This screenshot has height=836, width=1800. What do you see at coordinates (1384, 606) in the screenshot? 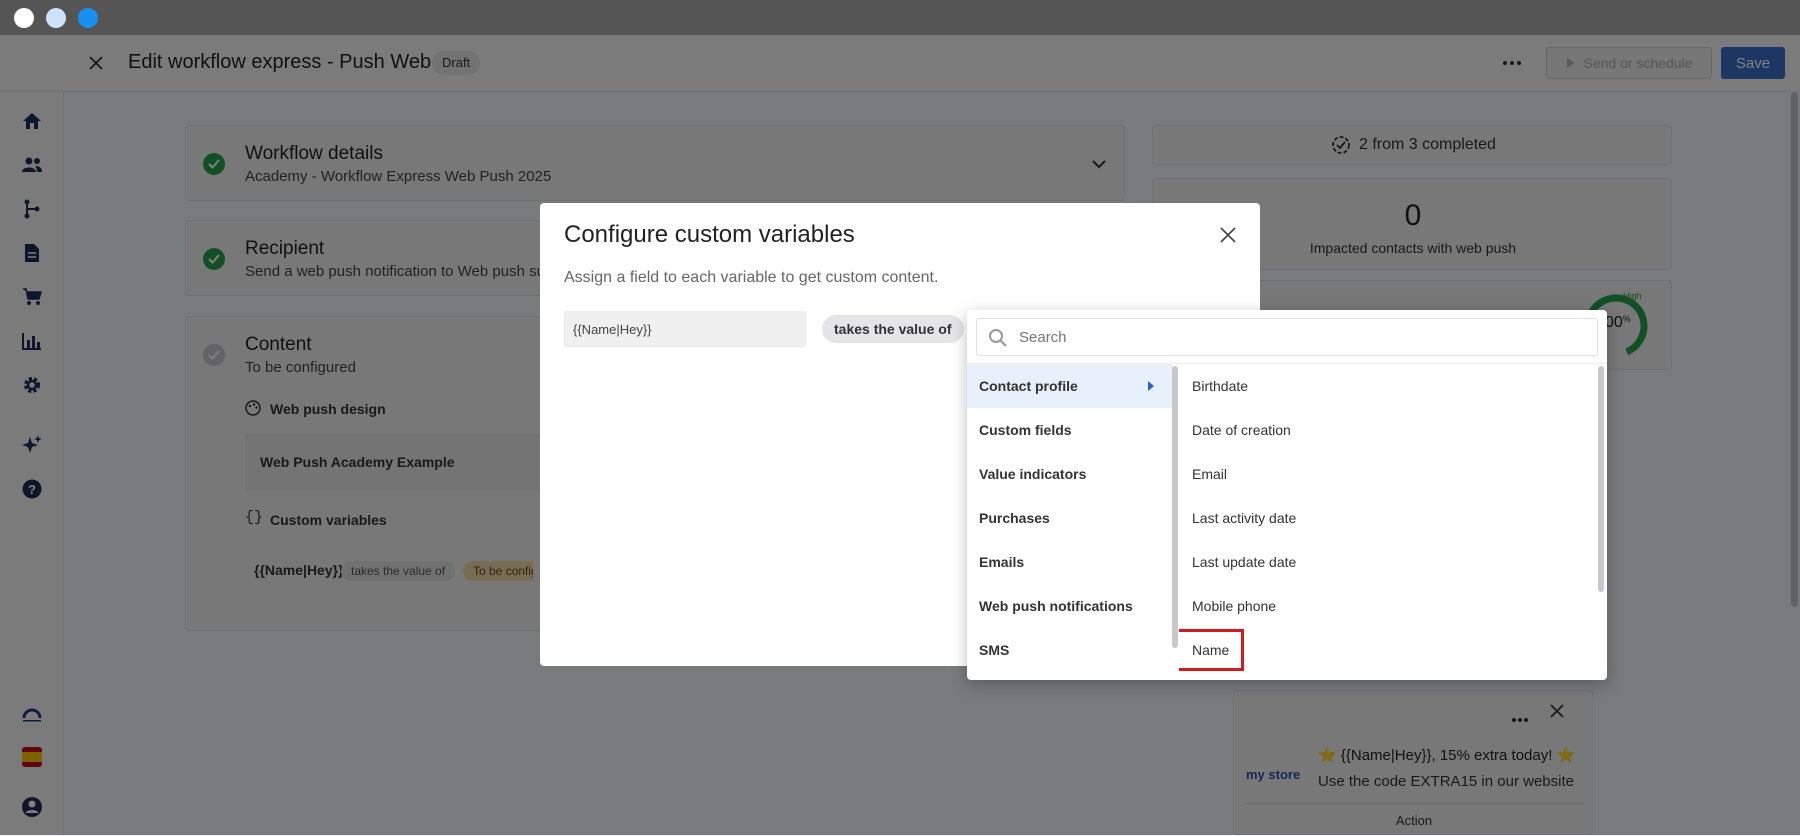
I see `field-item-mobile-phone: Mobile phone` at bounding box center [1384, 606].